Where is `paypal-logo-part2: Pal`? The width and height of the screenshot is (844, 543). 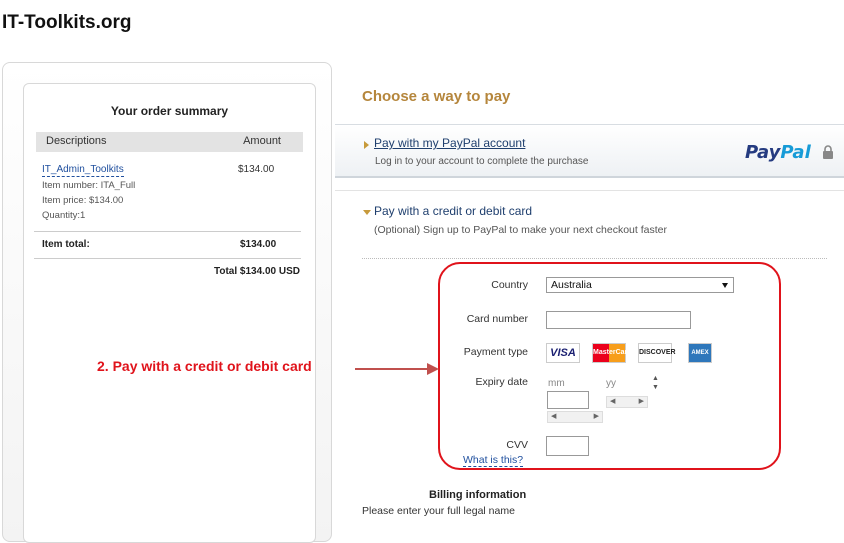
paypal-logo-part2: Pal is located at coordinates (795, 152).